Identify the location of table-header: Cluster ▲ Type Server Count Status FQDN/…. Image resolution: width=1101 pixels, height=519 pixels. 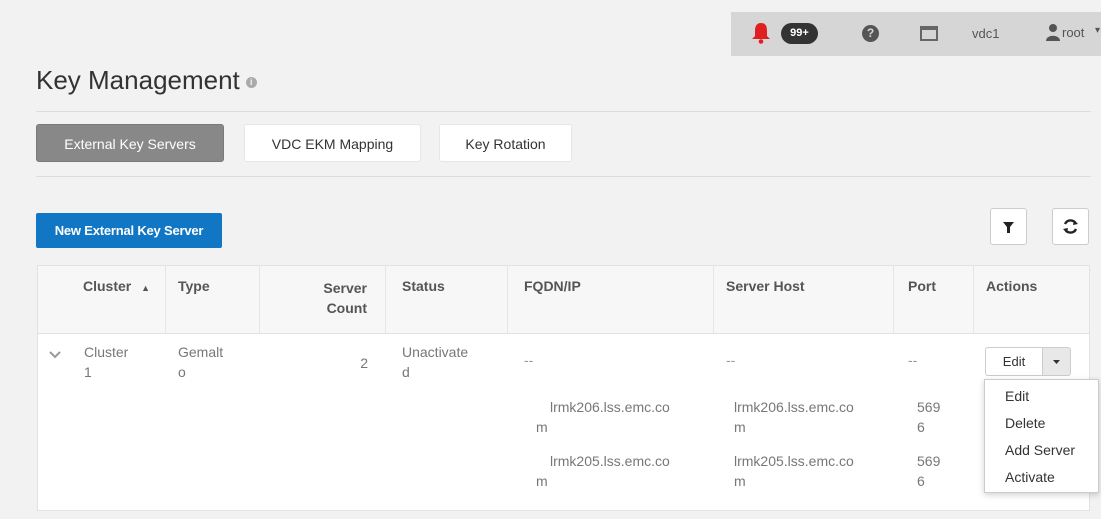
(563, 300).